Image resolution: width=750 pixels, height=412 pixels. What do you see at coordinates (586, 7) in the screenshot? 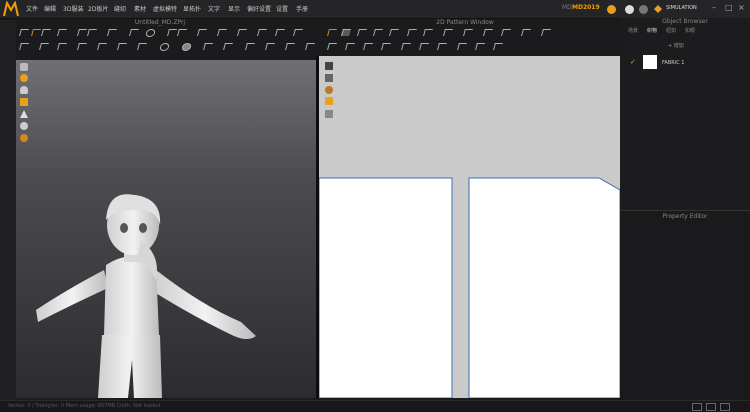
I see `version-value: MD2019` at bounding box center [586, 7].